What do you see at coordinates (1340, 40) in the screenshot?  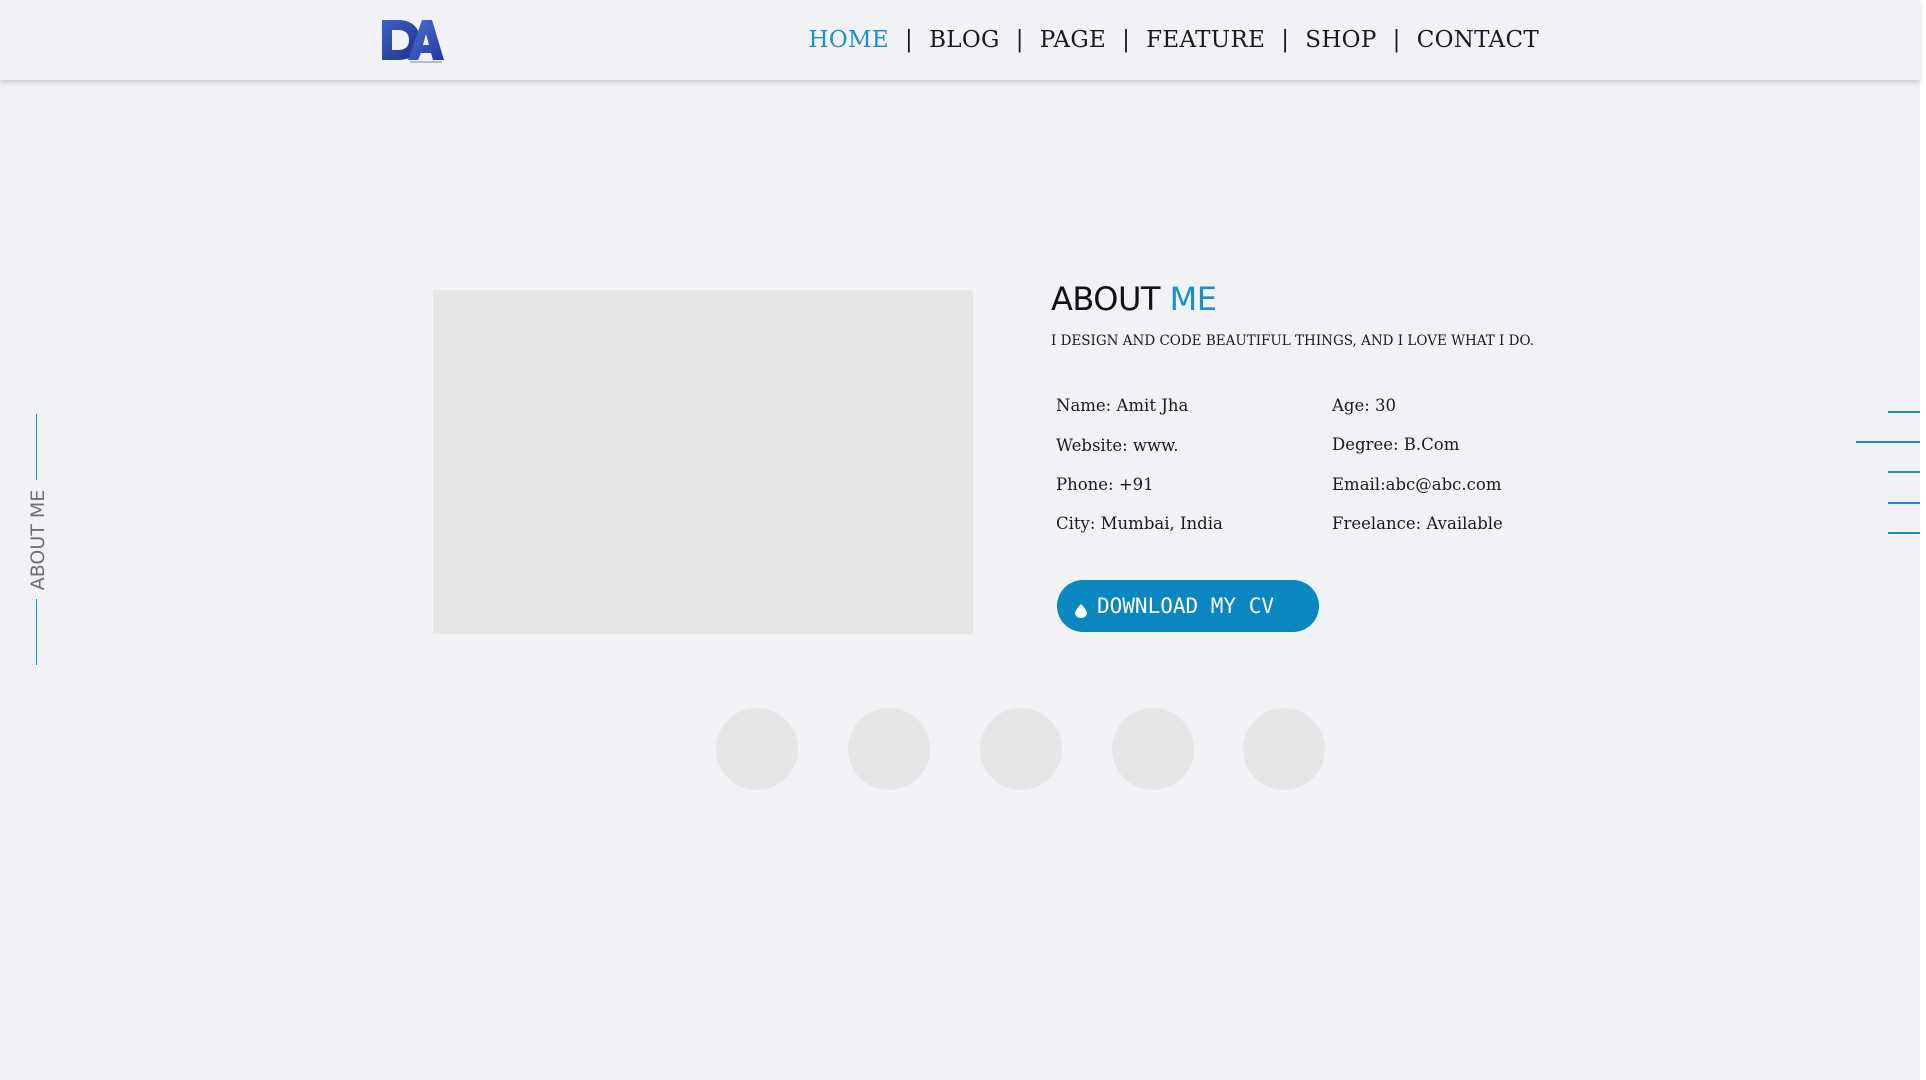 I see `nav-shop: SHOP` at bounding box center [1340, 40].